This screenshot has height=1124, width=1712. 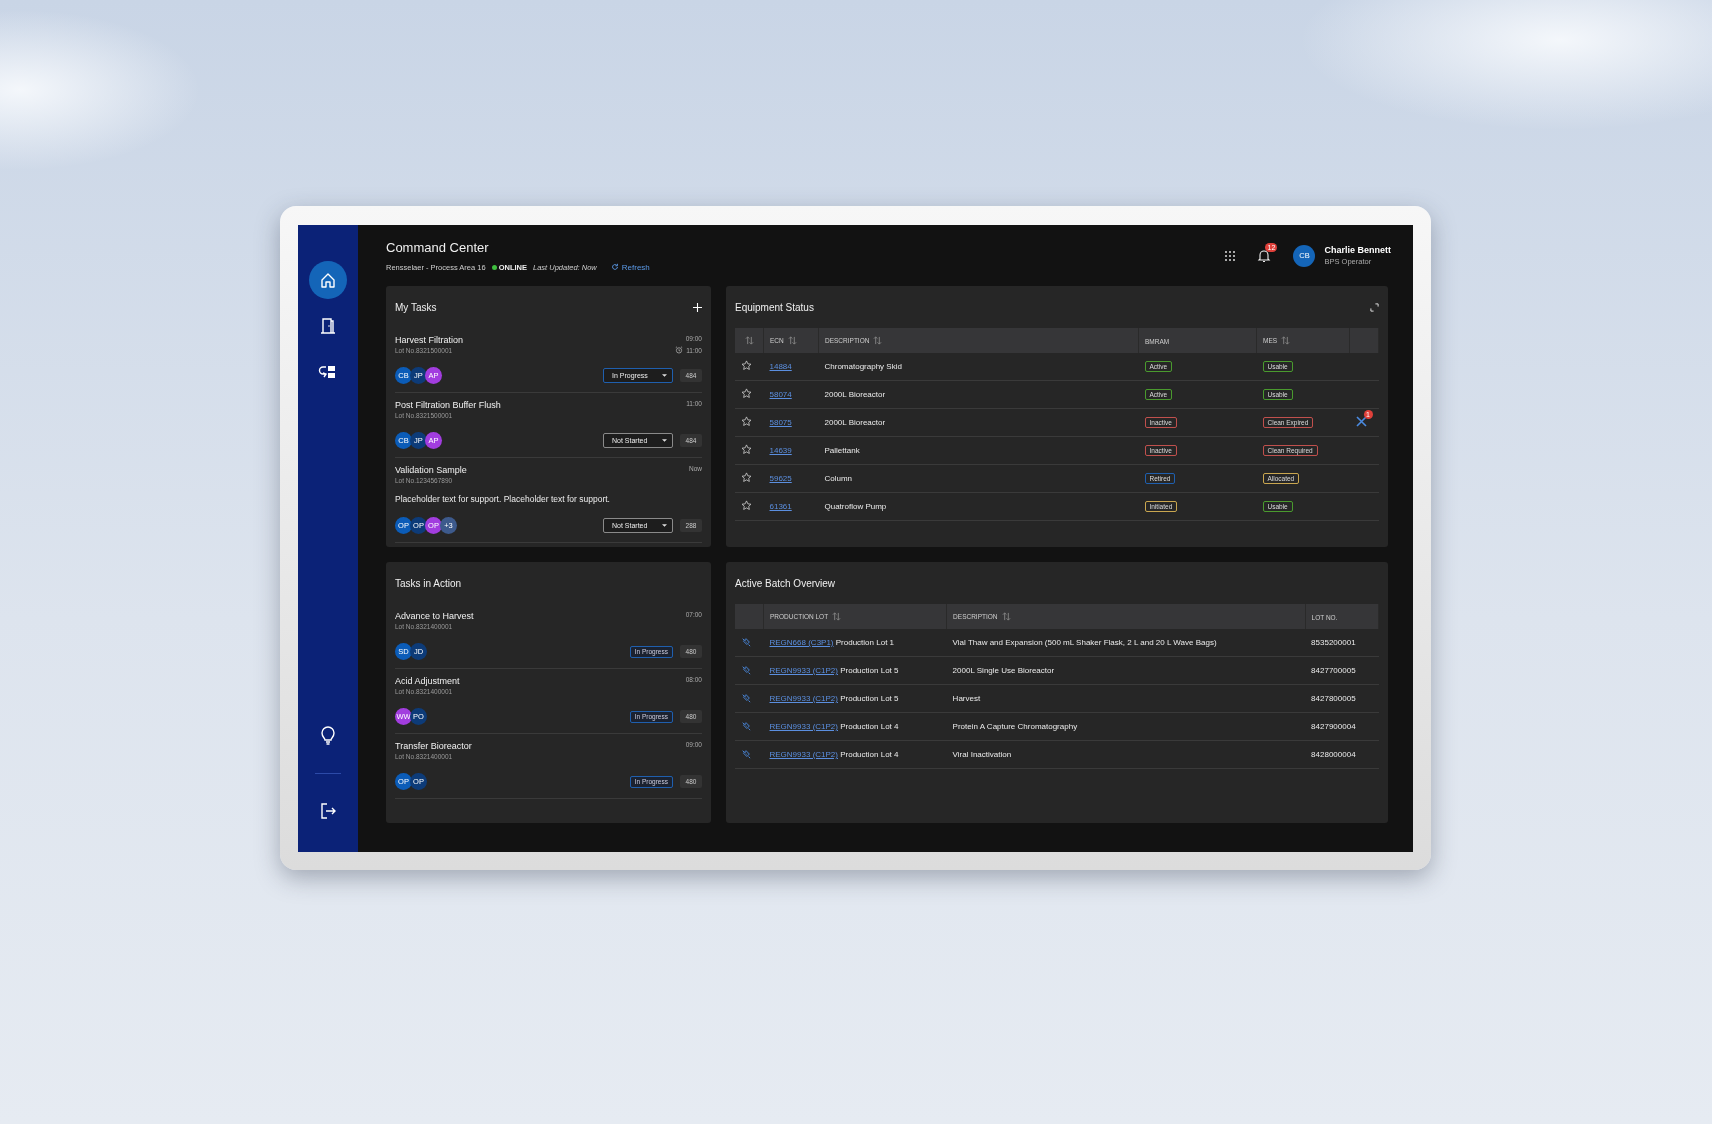 What do you see at coordinates (1333, 754) in the screenshot?
I see `table-cell: 8428000004` at bounding box center [1333, 754].